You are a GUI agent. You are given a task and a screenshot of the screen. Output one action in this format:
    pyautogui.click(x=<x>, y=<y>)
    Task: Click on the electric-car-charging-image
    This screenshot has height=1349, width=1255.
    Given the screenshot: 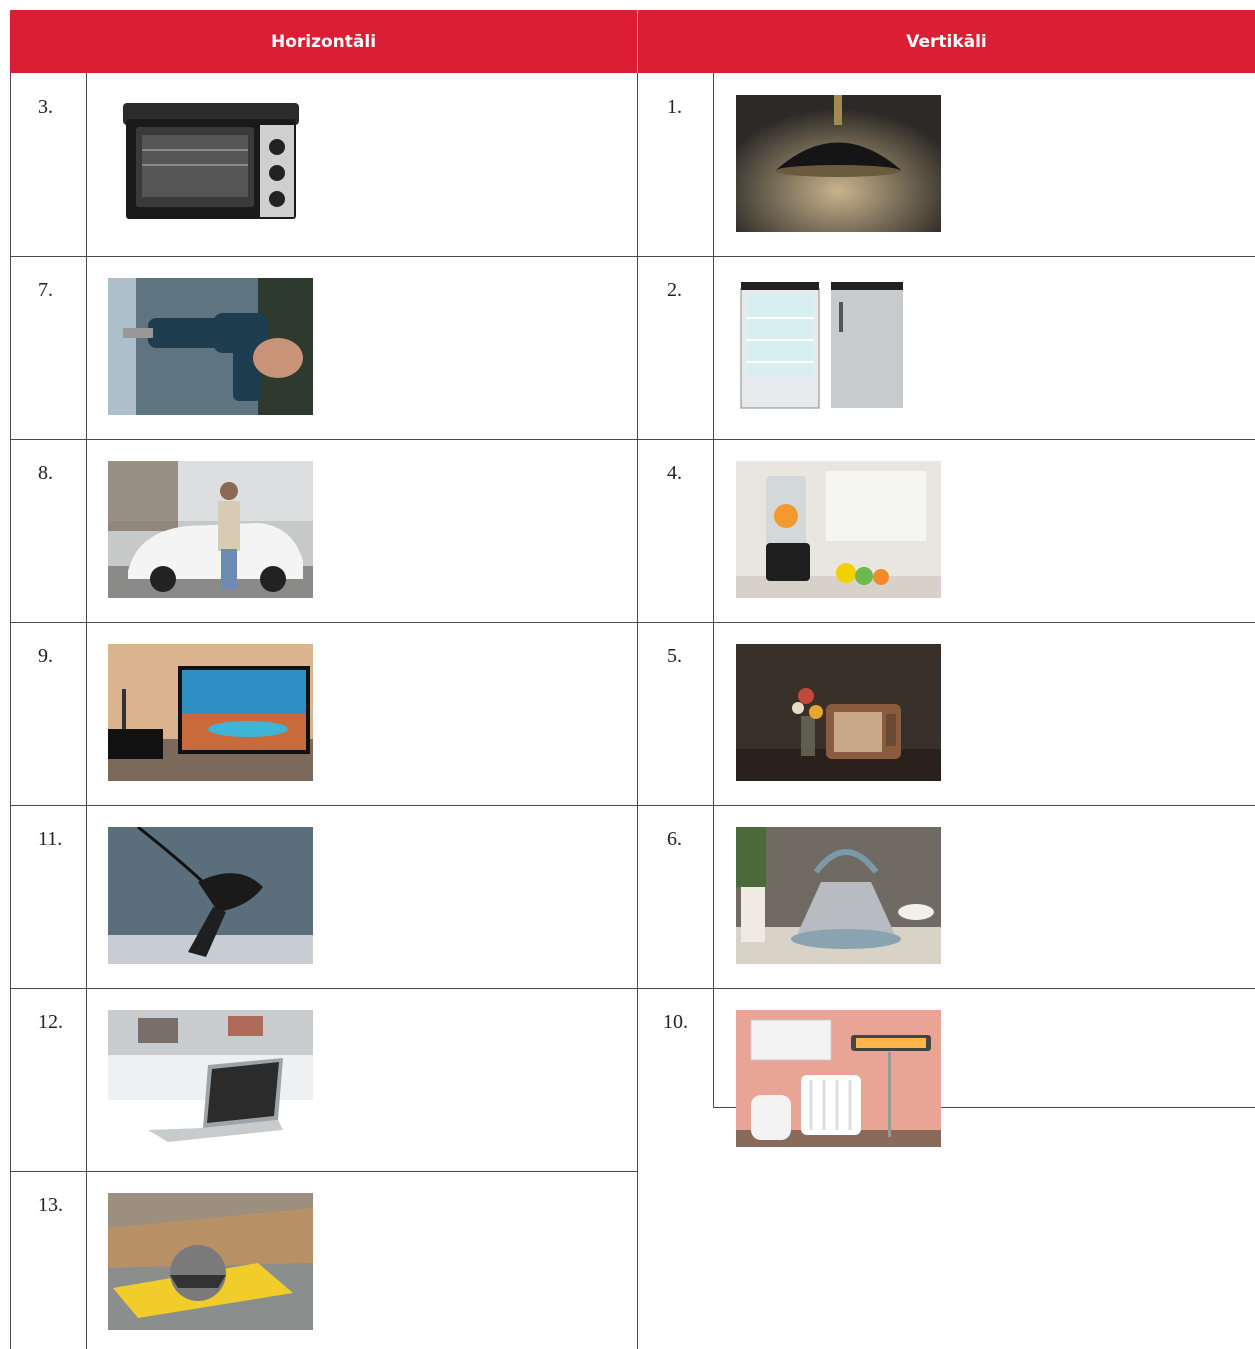 What is the action you would take?
    pyautogui.click(x=210, y=529)
    